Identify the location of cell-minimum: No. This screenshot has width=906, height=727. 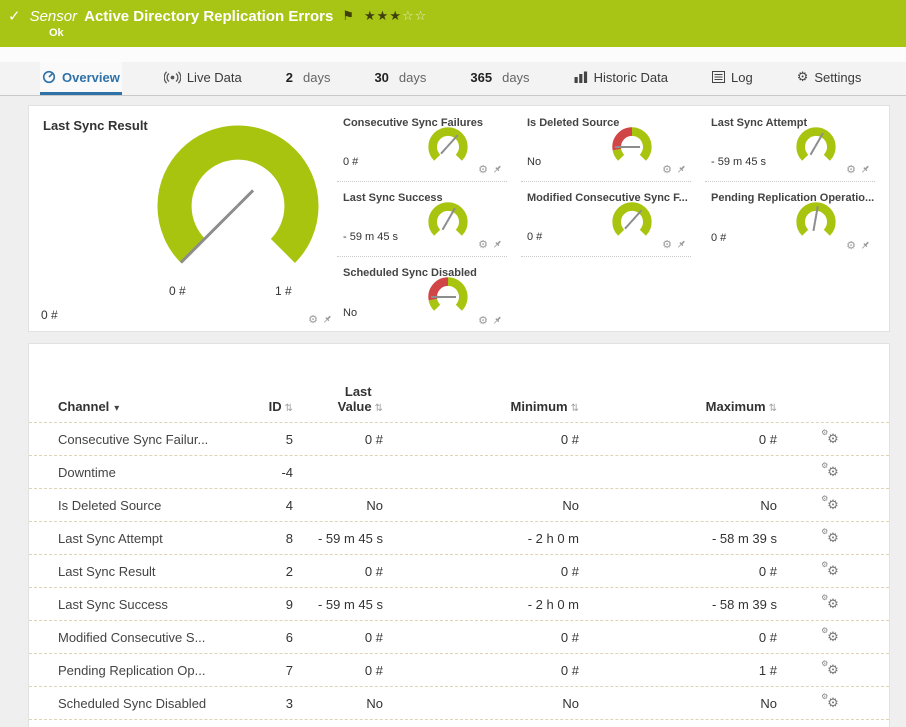
(570, 703).